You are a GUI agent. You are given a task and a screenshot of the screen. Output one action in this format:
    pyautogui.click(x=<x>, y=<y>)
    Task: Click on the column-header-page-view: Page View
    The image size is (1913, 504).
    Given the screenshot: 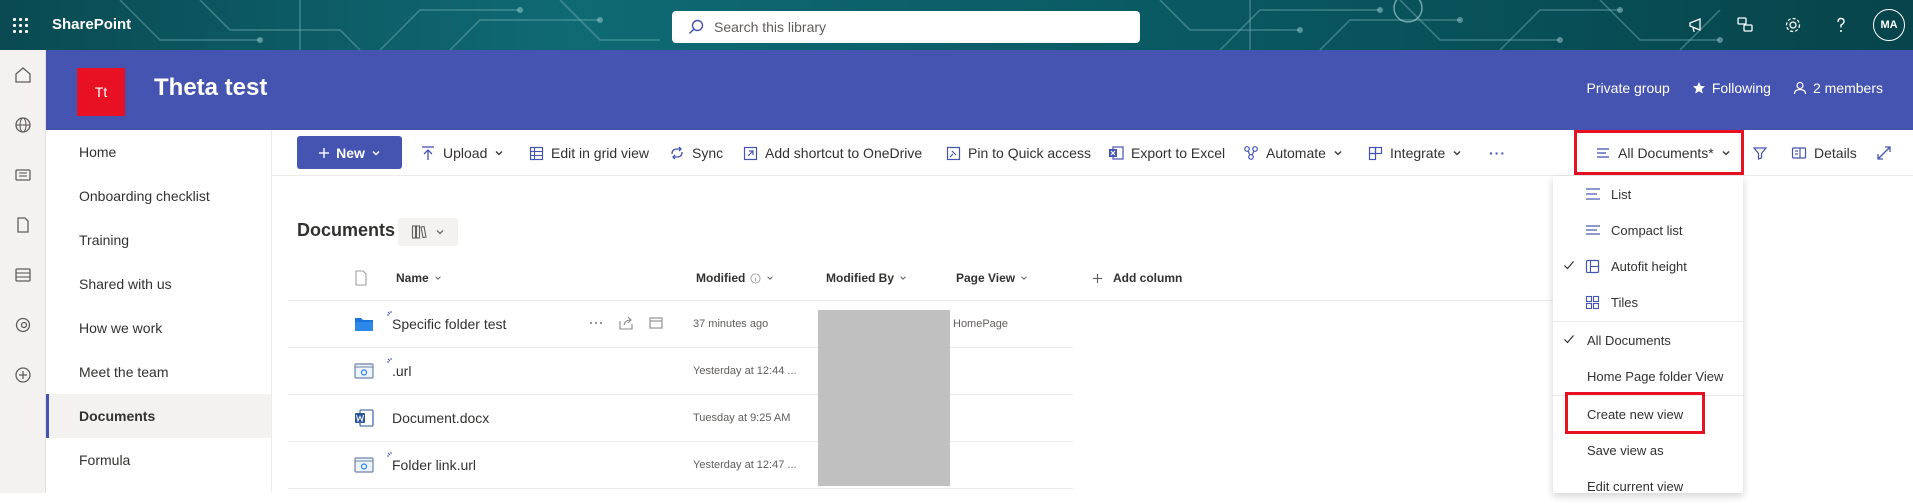 What is the action you would take?
    pyautogui.click(x=992, y=278)
    